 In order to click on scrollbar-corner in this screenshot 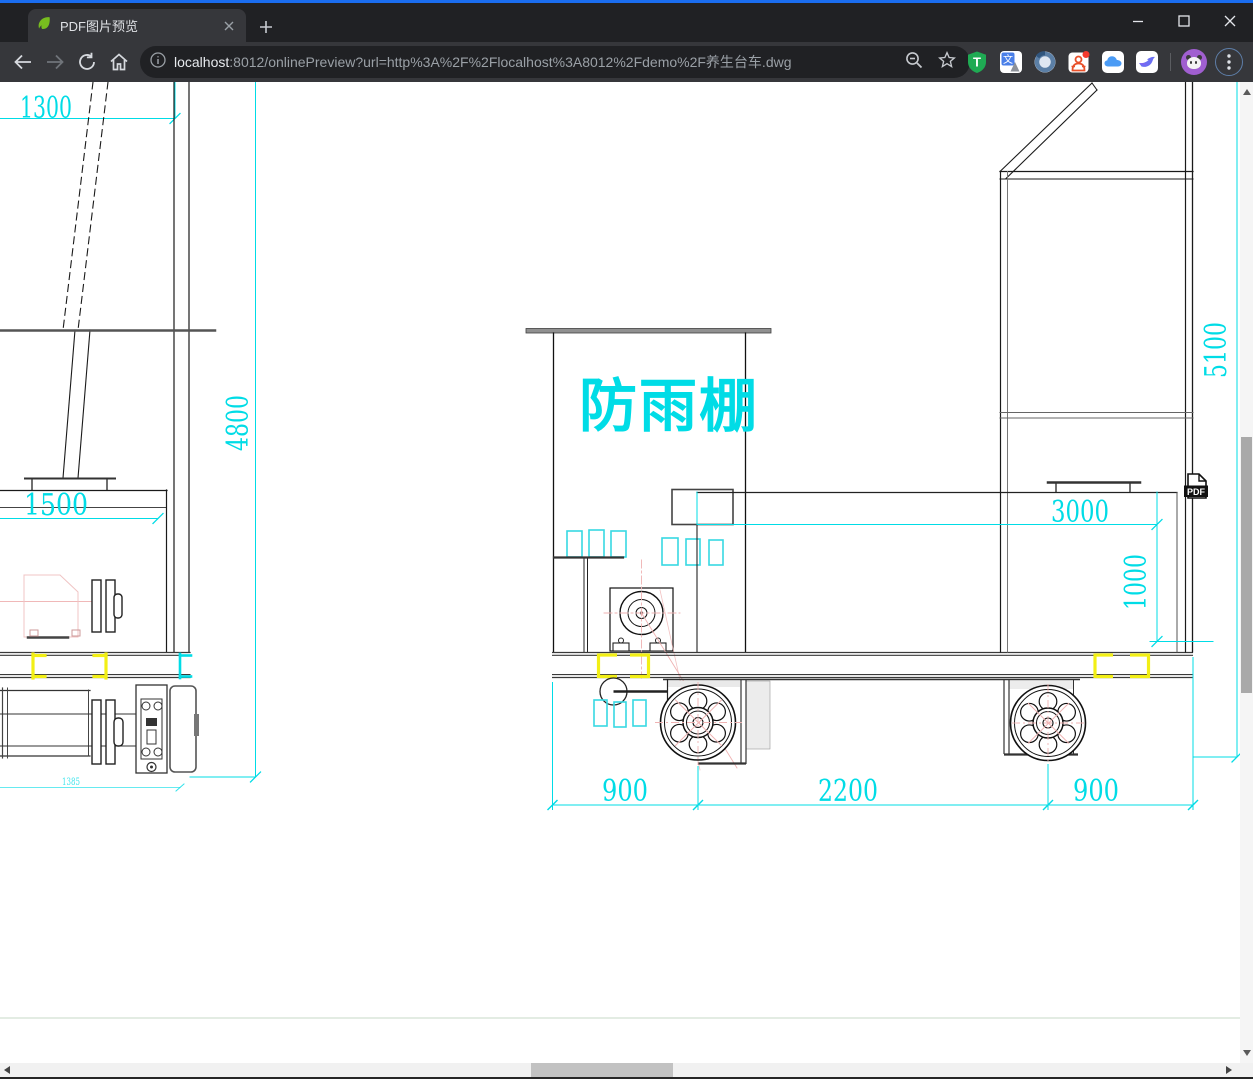, I will do `click(1246, 1070)`.